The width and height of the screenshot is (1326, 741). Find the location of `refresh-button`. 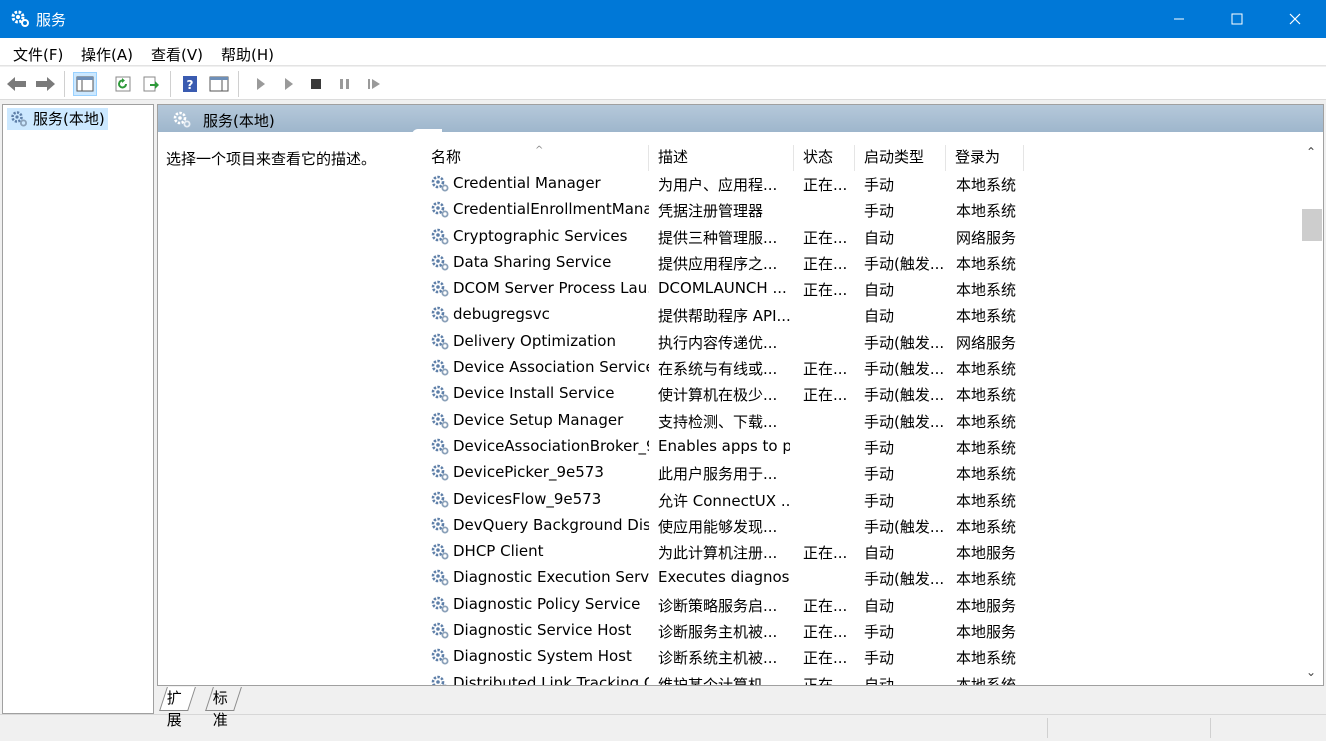

refresh-button is located at coordinates (123, 84).